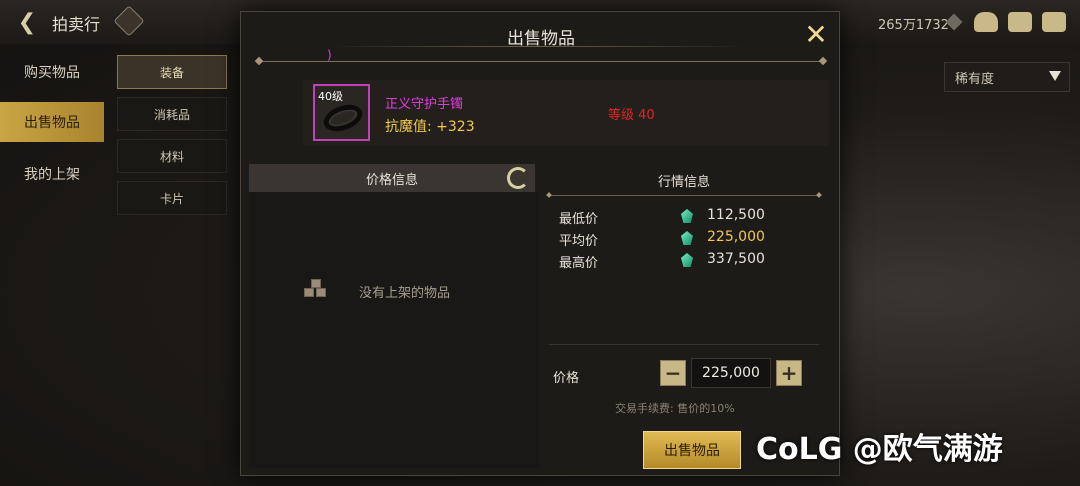  Describe the element at coordinates (1054, 22) in the screenshot. I see `chat-icon` at that location.